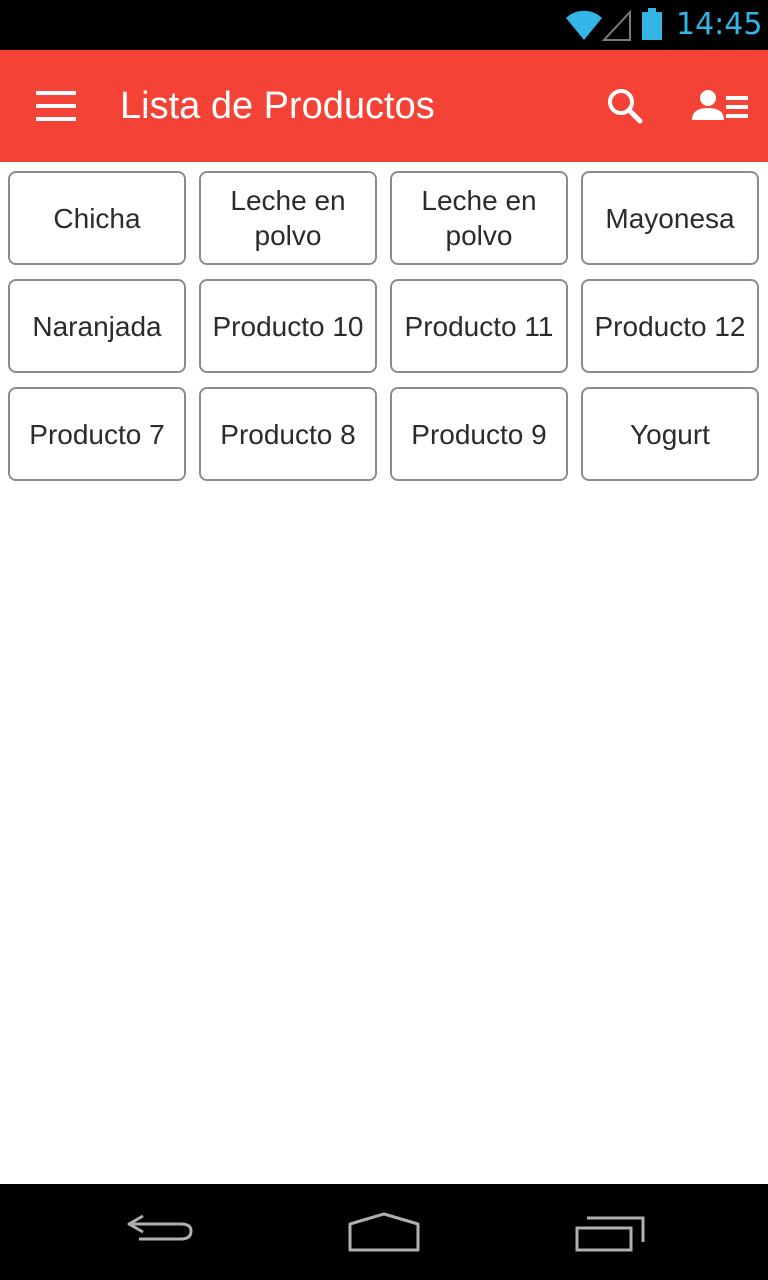 The width and height of the screenshot is (768, 1280). I want to click on recent-apps-icon, so click(610, 1234).